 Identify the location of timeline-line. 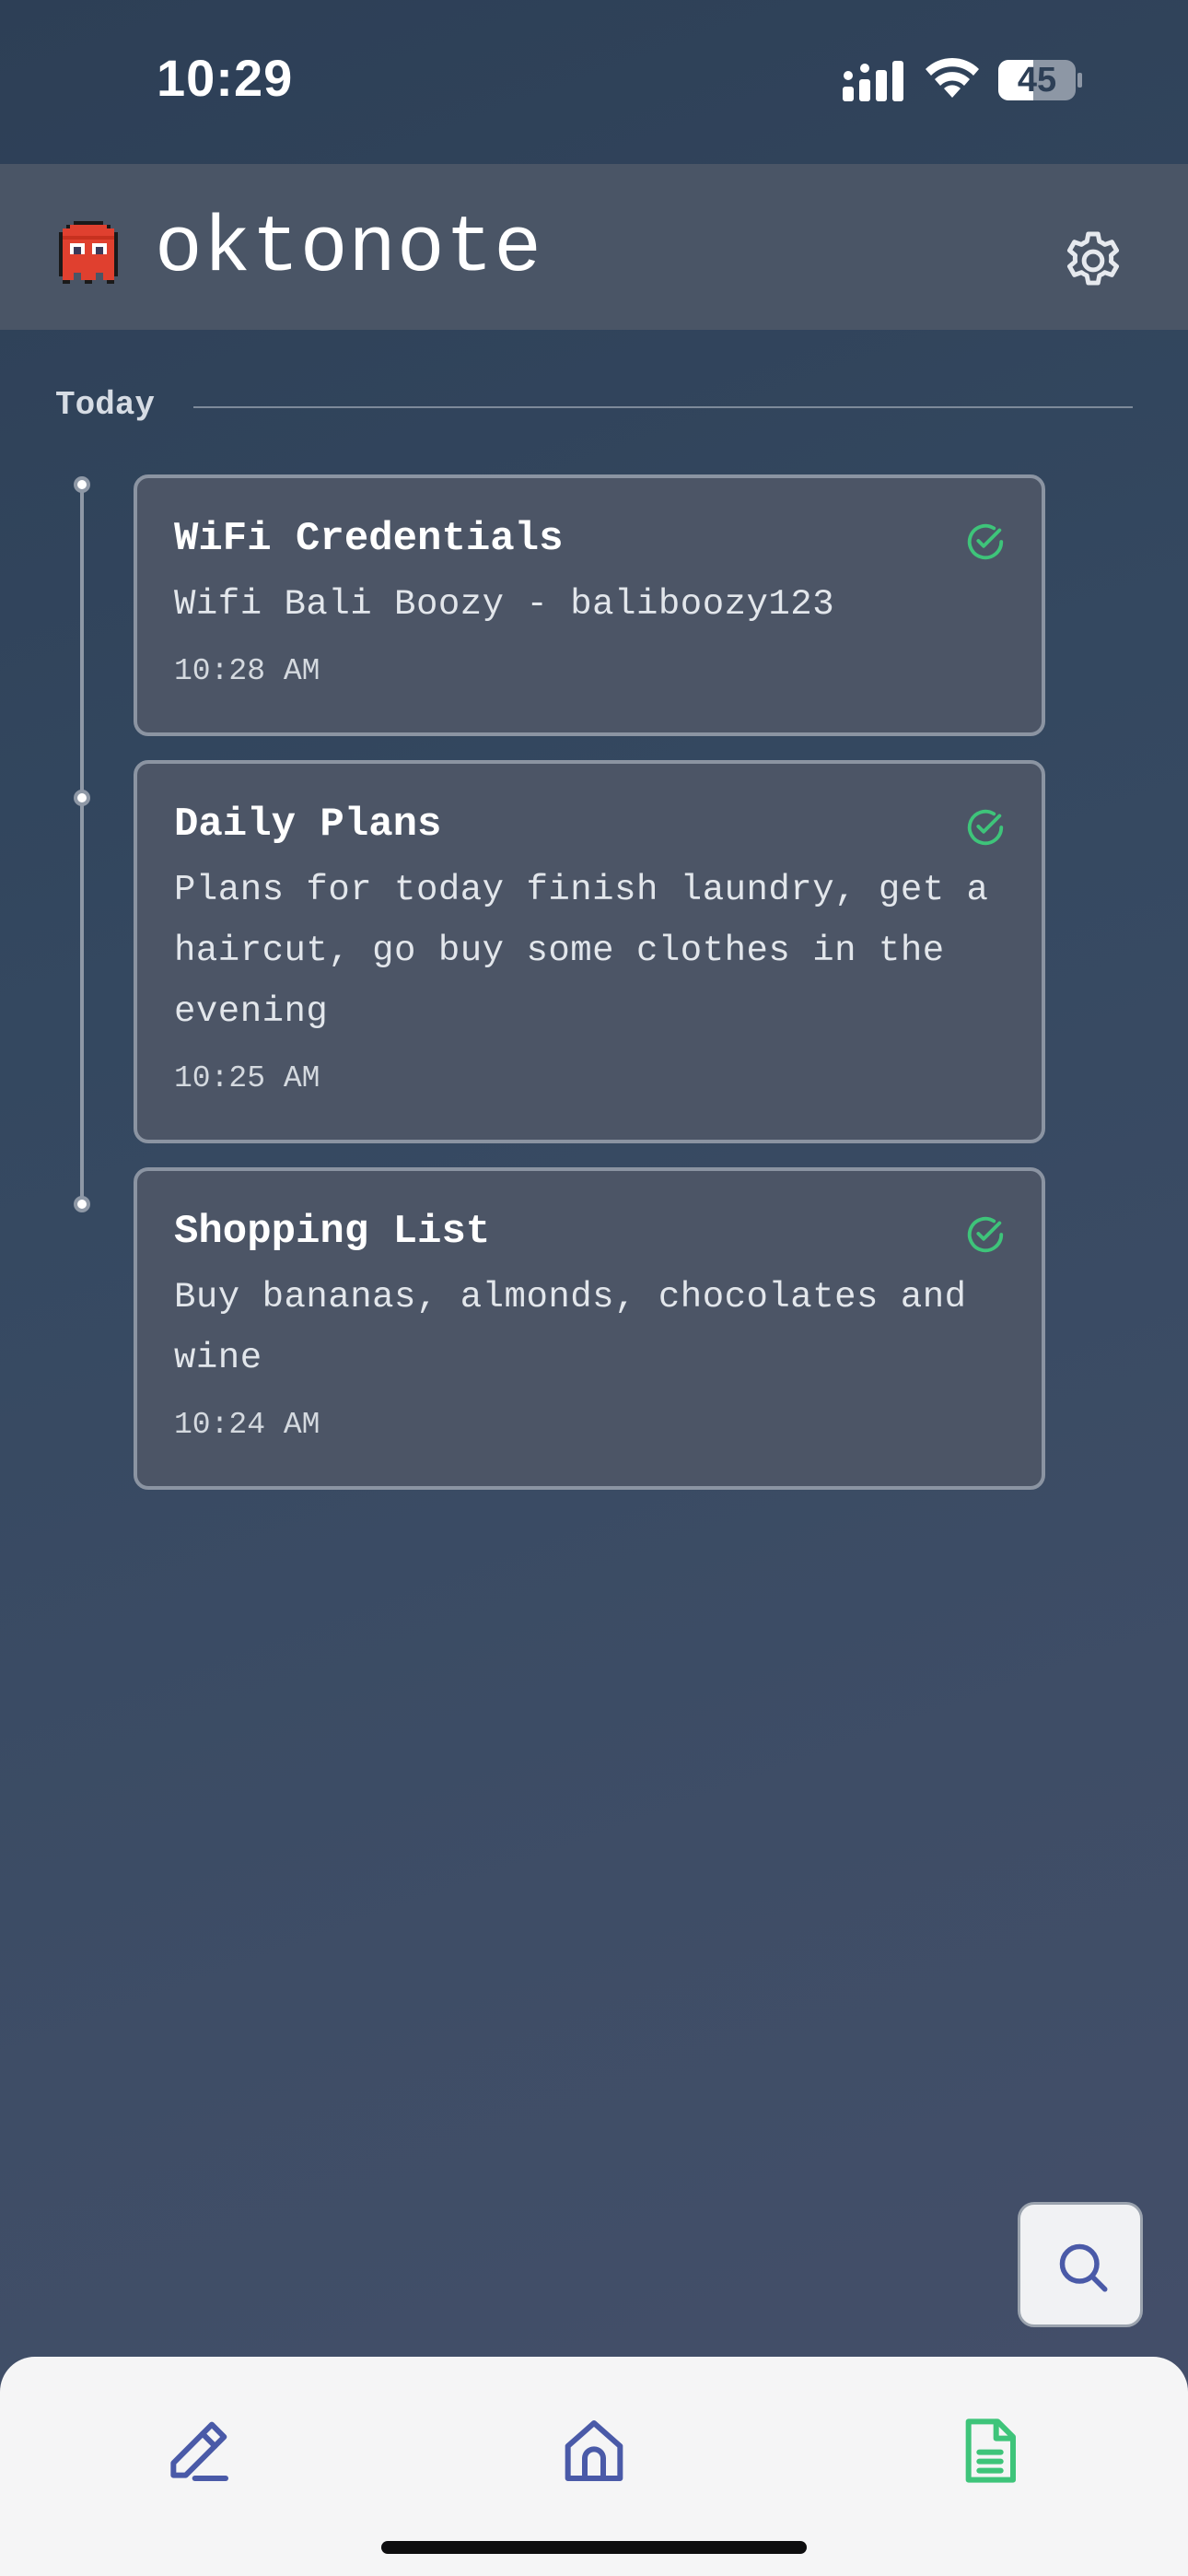
(82, 845).